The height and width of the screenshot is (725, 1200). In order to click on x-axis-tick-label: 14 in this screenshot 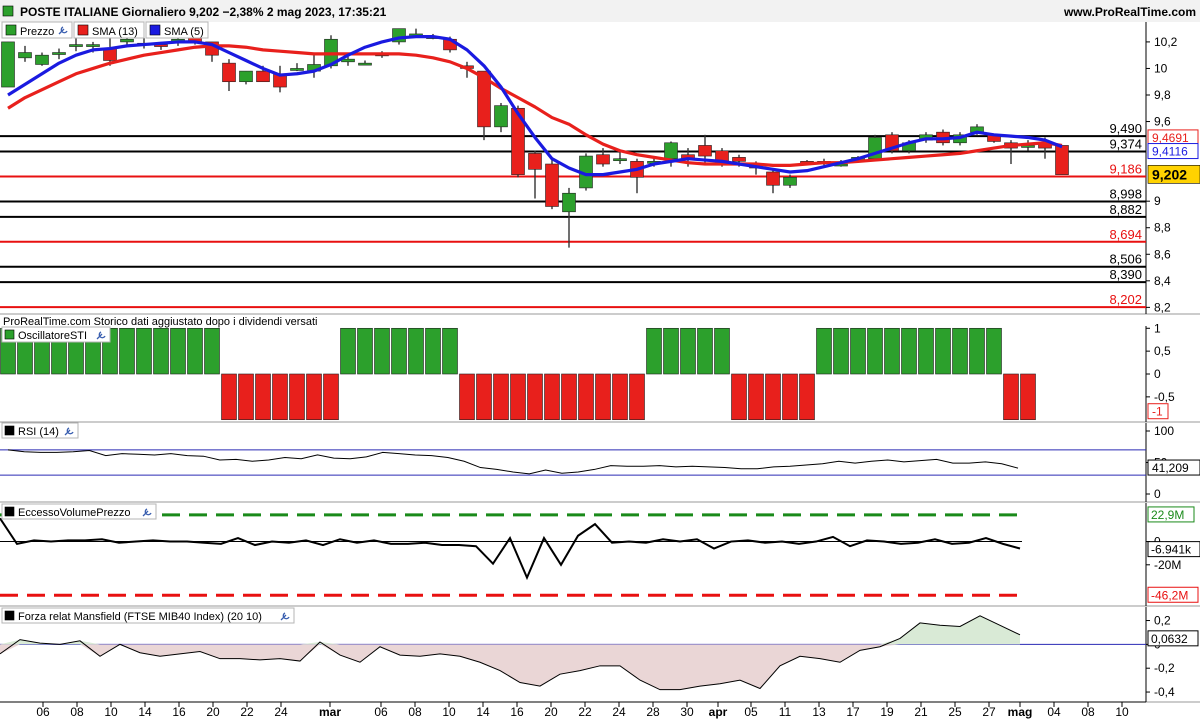, I will do `click(483, 712)`.